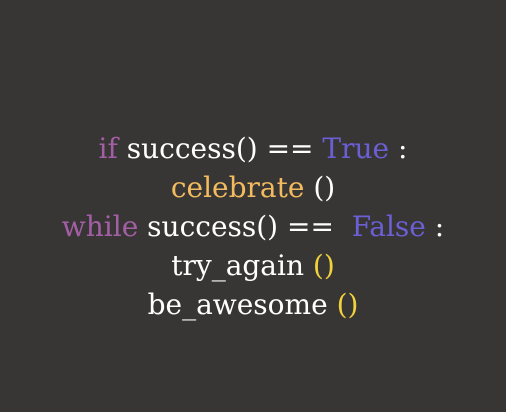 The width and height of the screenshot is (506, 412). I want to click on code-line-if: if success() == True :, so click(253, 148).